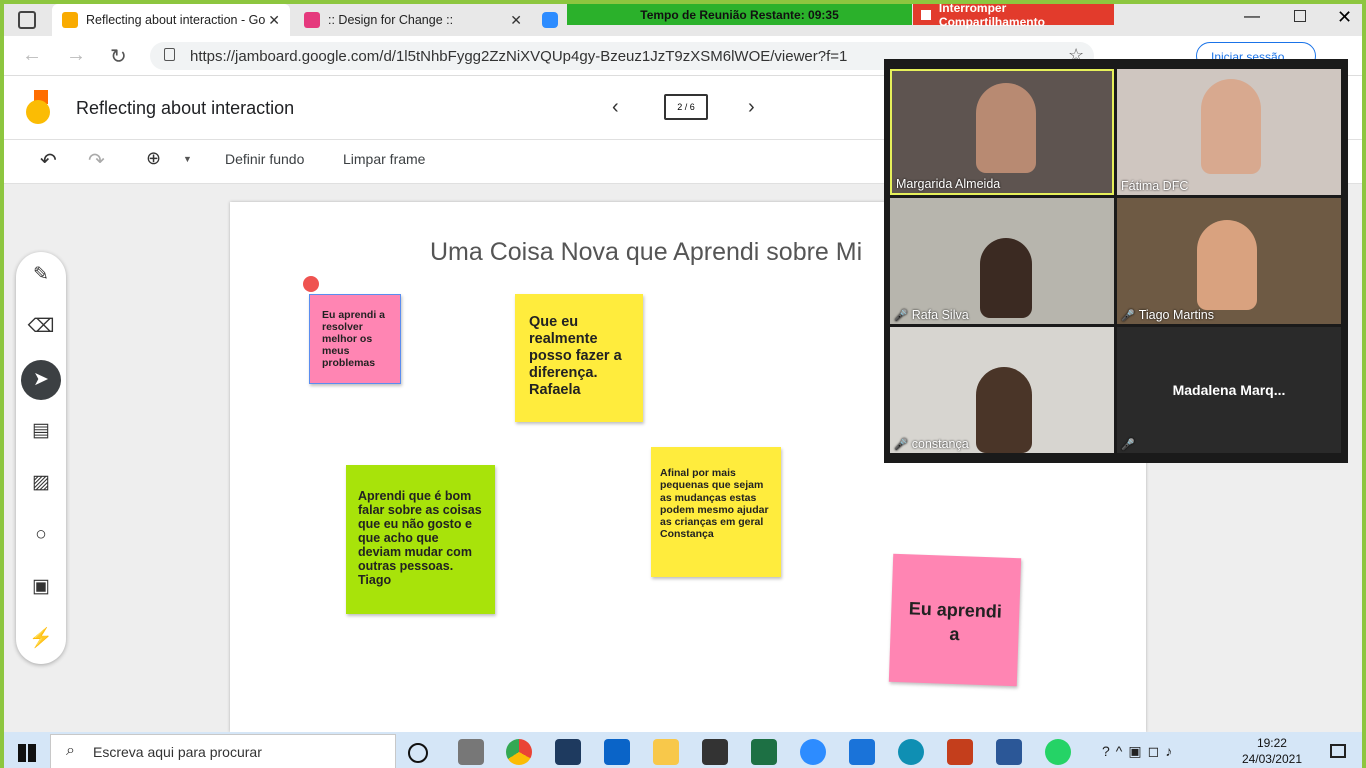 Image resolution: width=1366 pixels, height=768 pixels. What do you see at coordinates (1344, 17) in the screenshot?
I see `close-window-icon: ✕` at bounding box center [1344, 17].